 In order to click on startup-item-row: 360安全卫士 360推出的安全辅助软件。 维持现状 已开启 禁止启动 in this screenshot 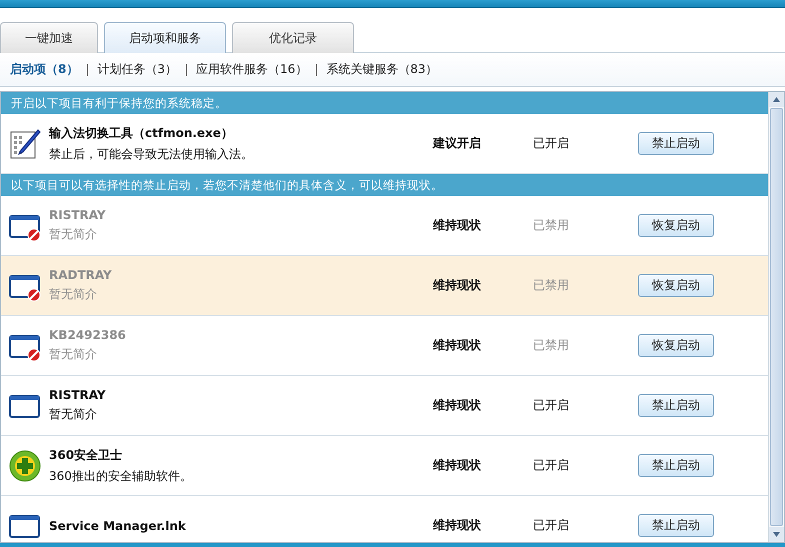, I will do `click(384, 466)`.